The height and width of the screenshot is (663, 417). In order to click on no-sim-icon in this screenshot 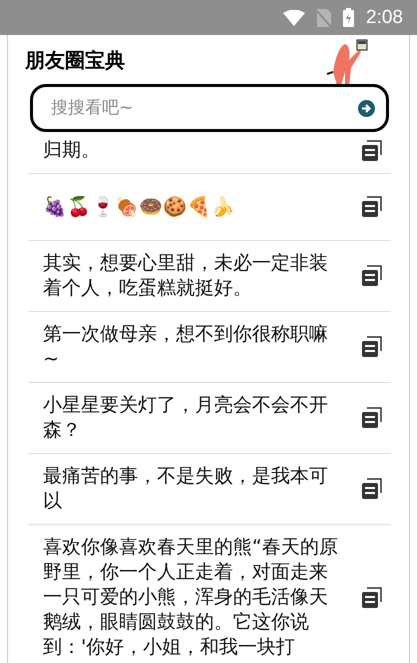, I will do `click(324, 17)`.